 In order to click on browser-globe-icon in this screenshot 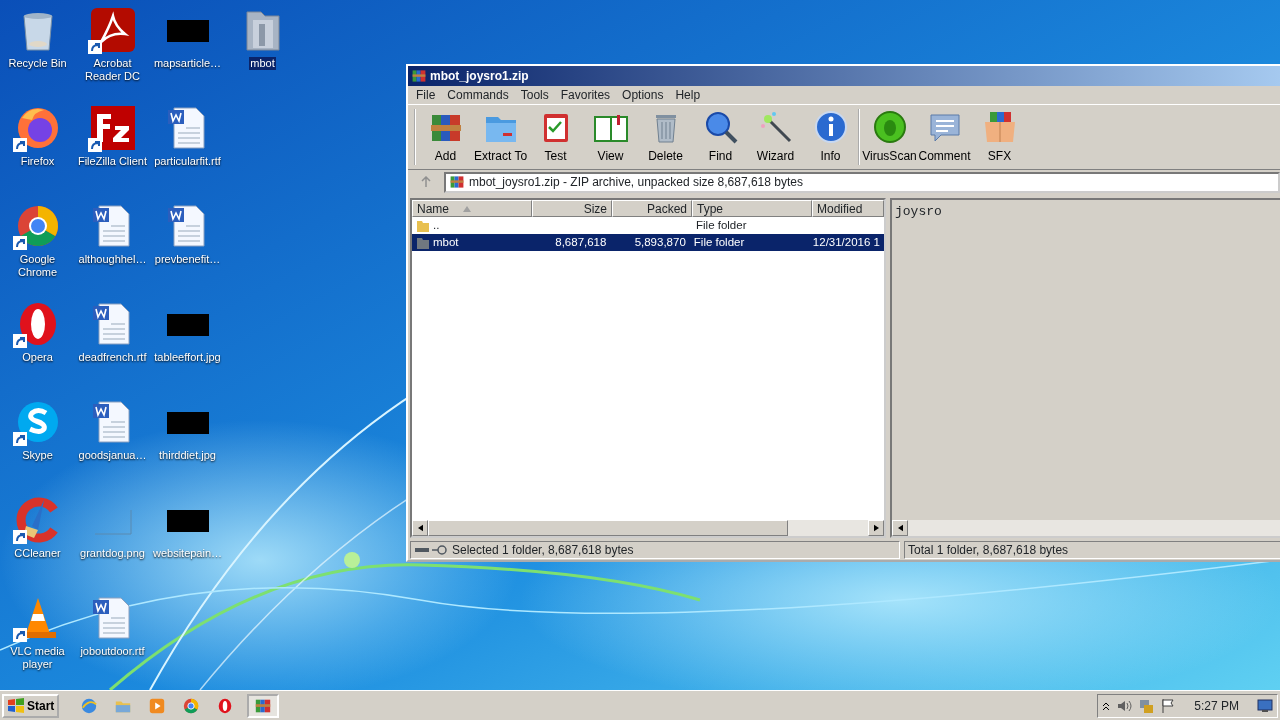, I will do `click(89, 705)`.